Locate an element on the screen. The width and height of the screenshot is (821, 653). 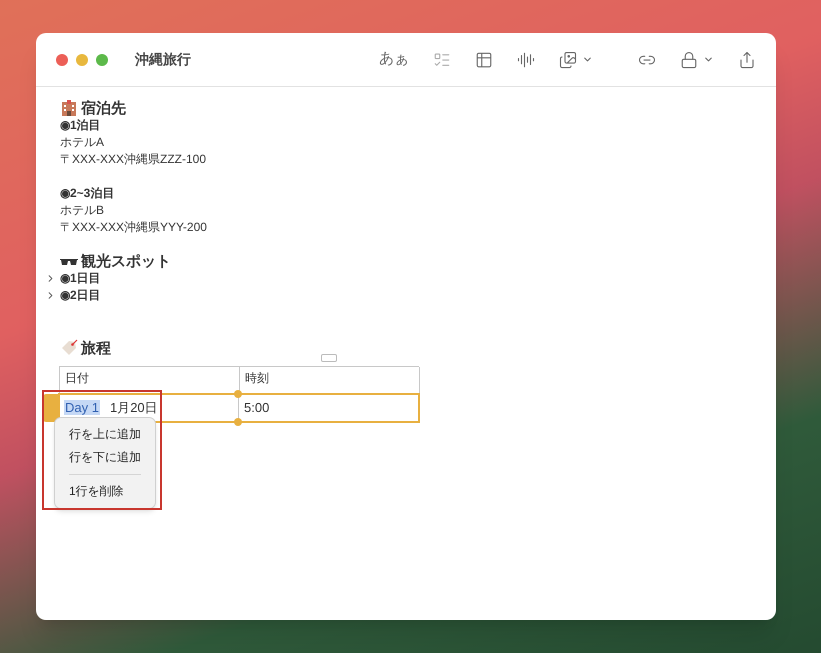
text-line: ホテルB is located at coordinates (83, 210).